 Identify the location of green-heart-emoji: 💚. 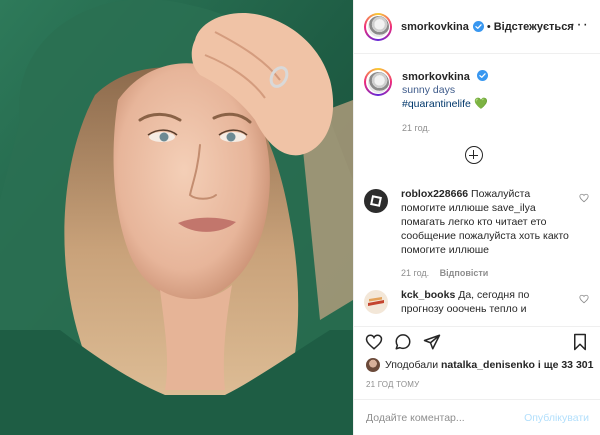
(480, 104).